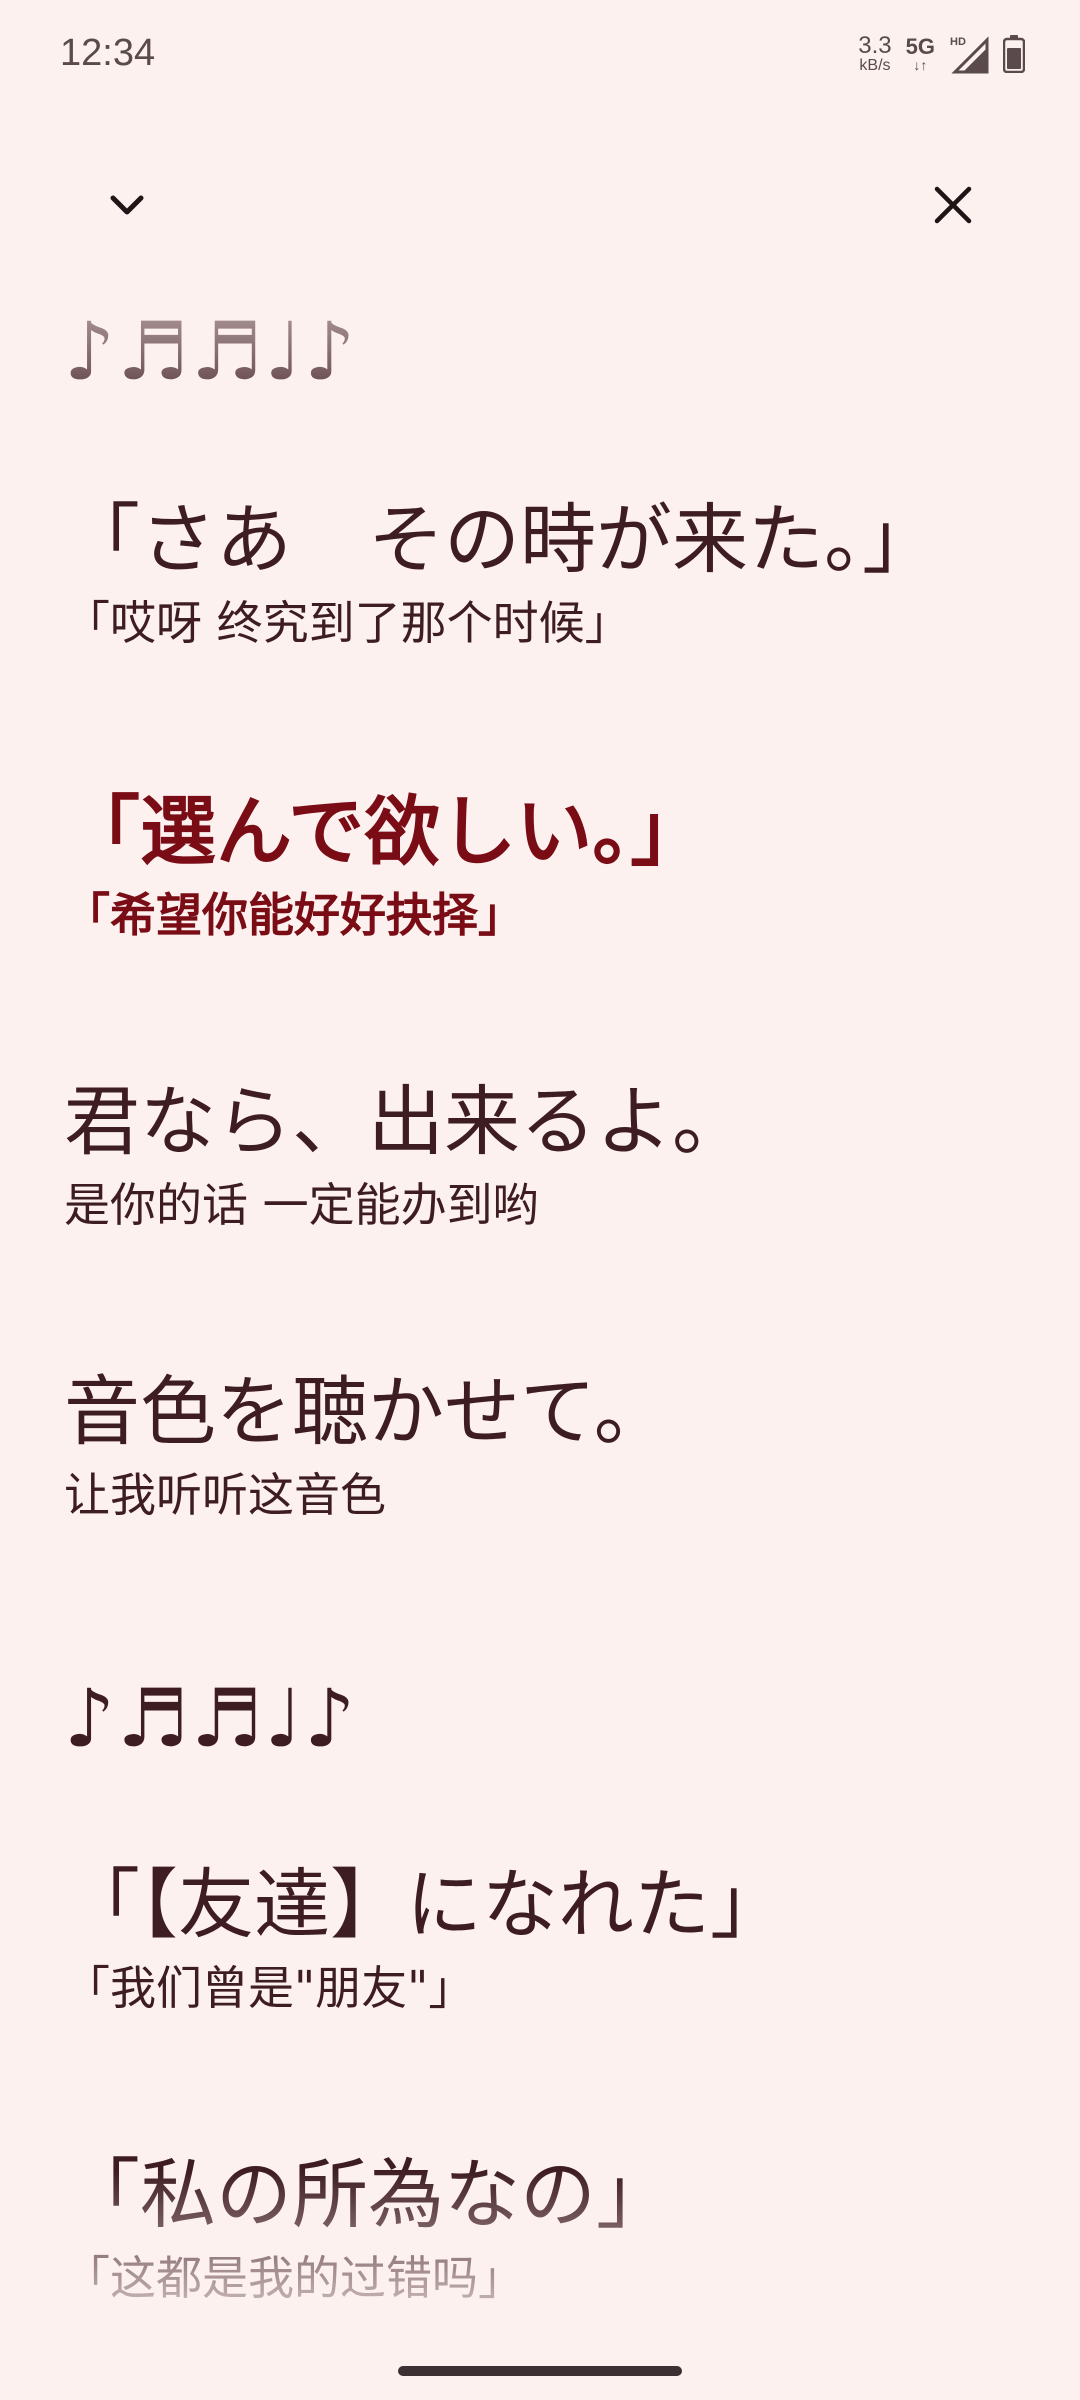  I want to click on lyric-line: 音色を聴かせて。 让我听听这音色, so click(554, 1446).